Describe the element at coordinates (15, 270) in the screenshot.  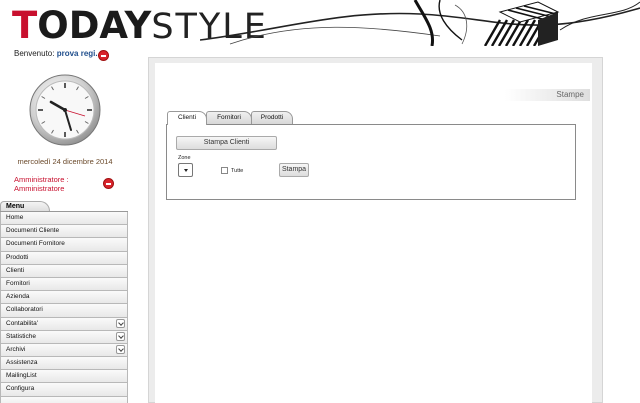
I see `sidebar-item-label: Clienti` at that location.